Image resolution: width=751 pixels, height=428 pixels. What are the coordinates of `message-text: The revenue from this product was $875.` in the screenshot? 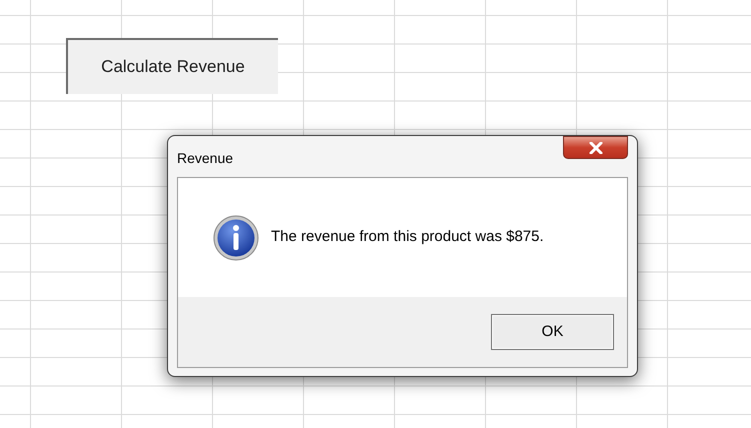 It's located at (407, 237).